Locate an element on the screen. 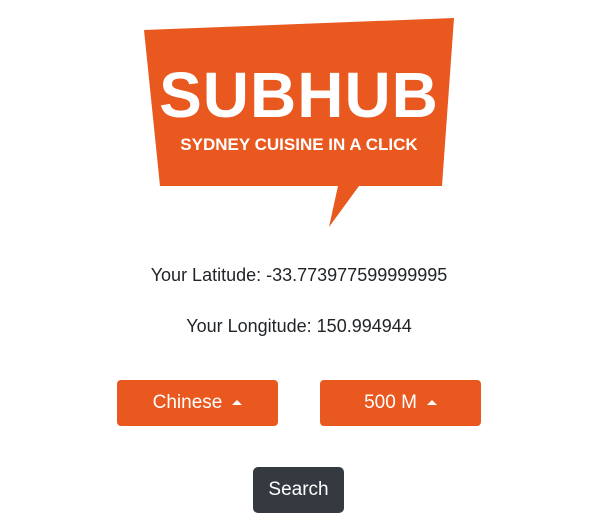 The image size is (598, 531). cuisine-dropdown-button: Chinese is located at coordinates (197, 403).